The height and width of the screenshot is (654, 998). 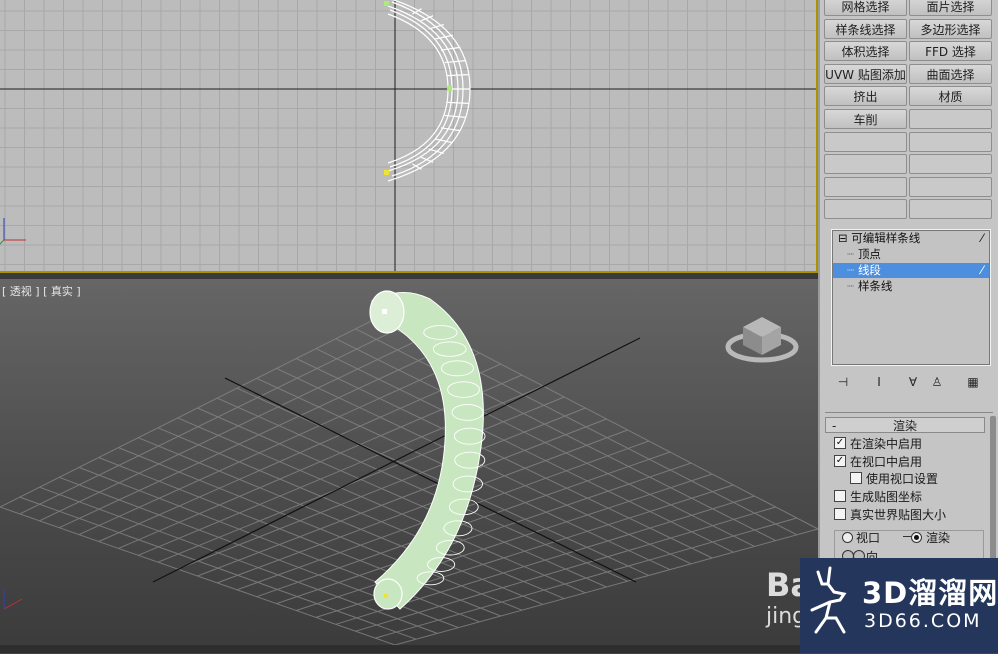 What do you see at coordinates (386, 172) in the screenshot?
I see `spline-vertex-bottom` at bounding box center [386, 172].